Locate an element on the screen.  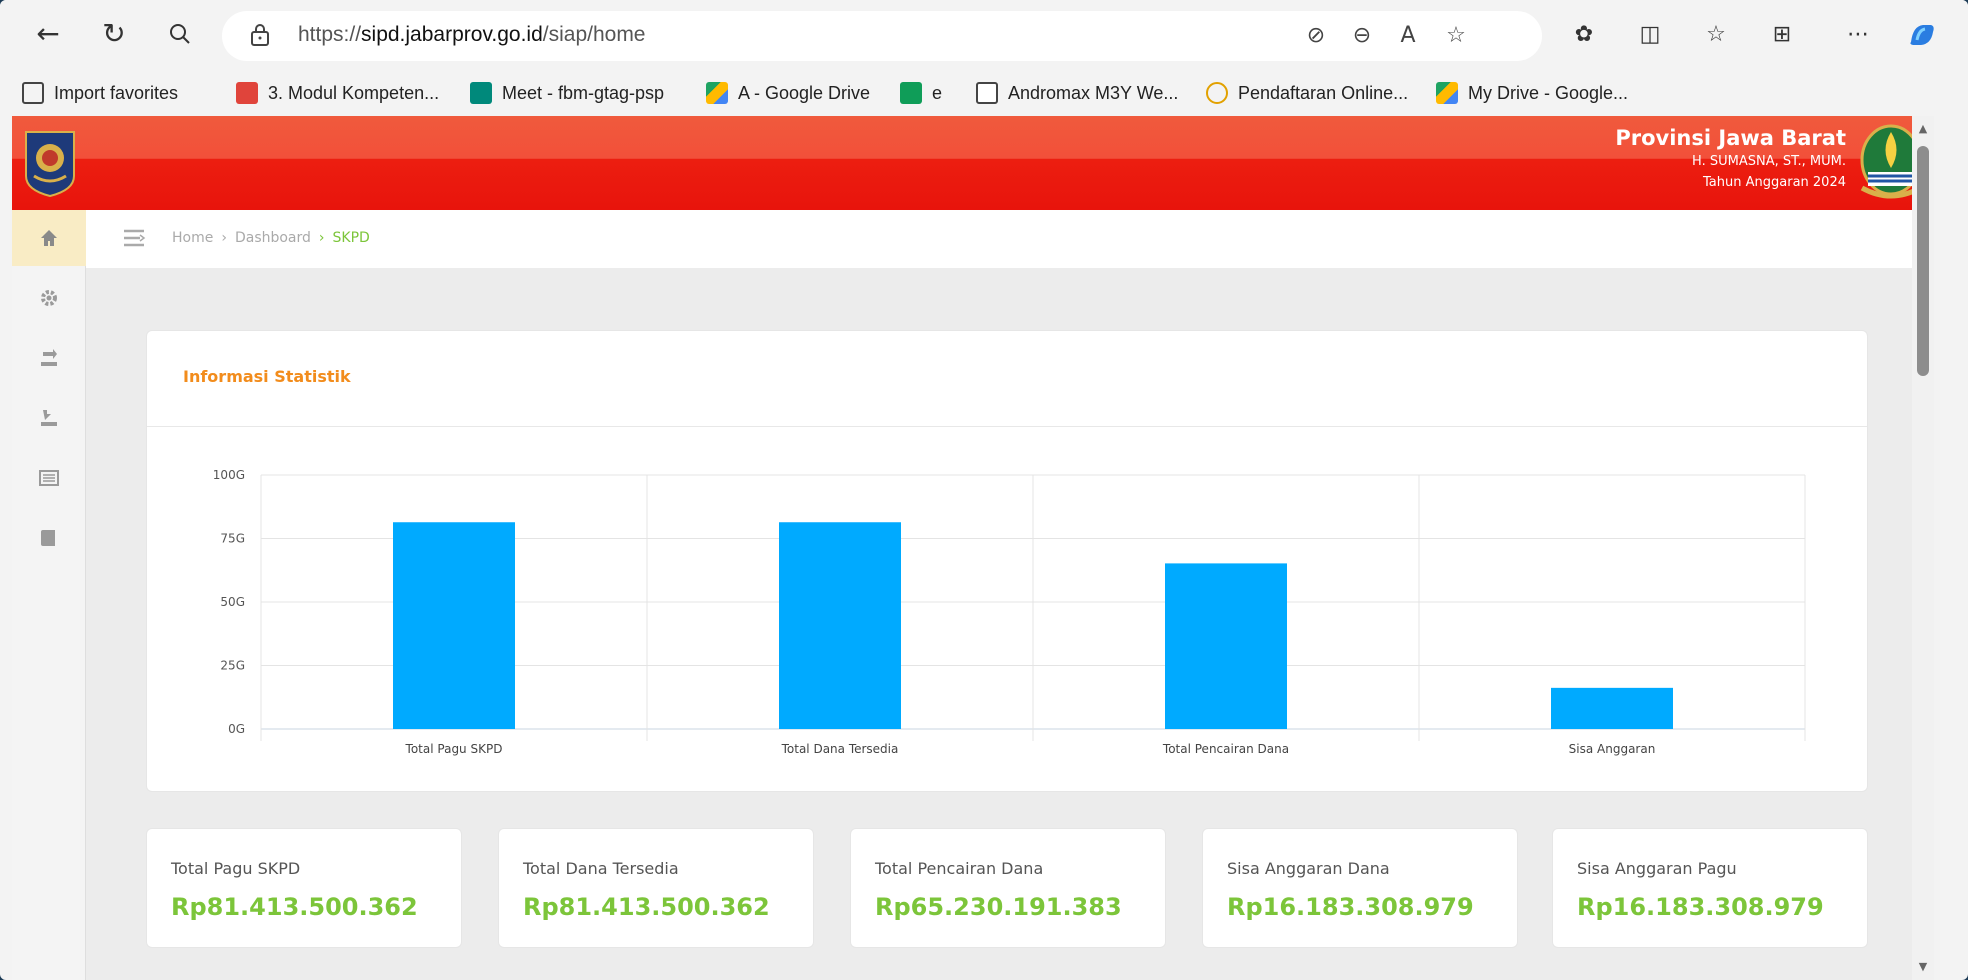
y-tick-label: 100G is located at coordinates (229, 475).